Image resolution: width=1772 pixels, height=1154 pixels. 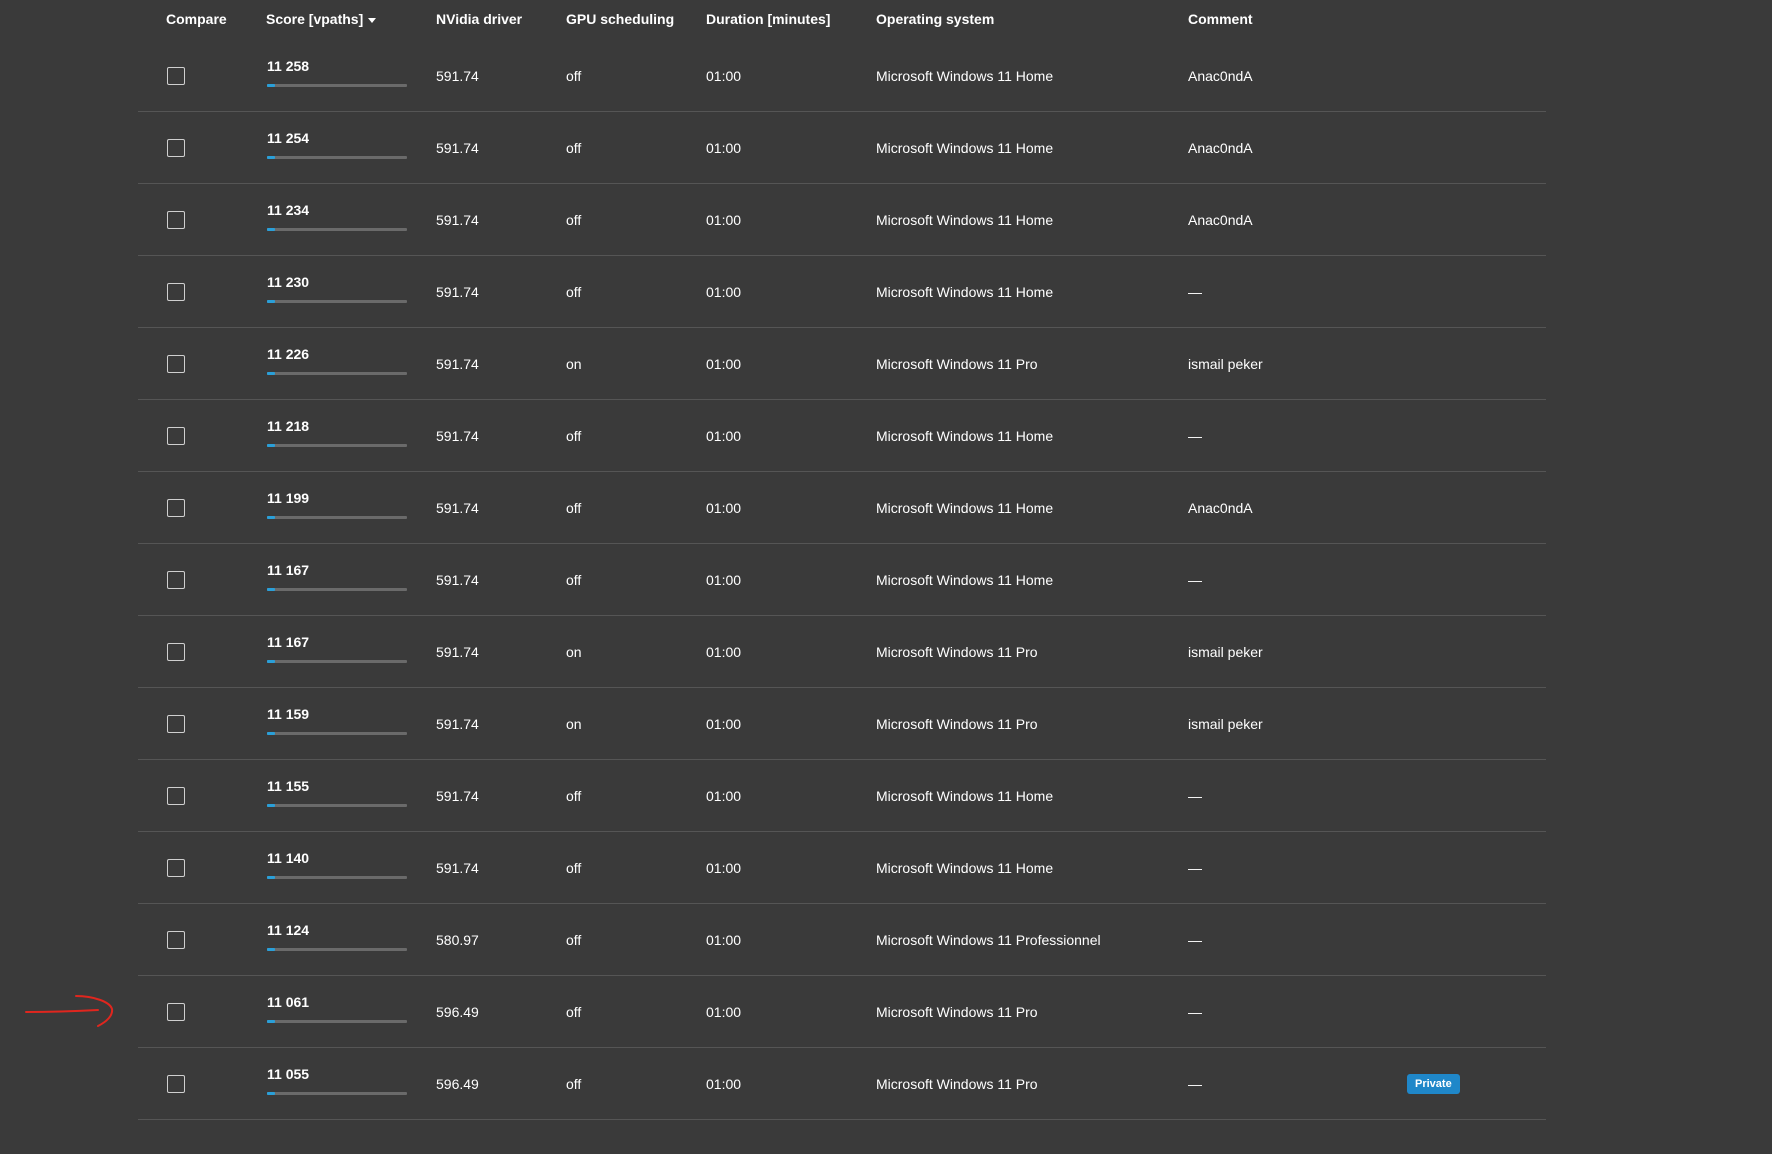 I want to click on score-value: 11 140, so click(x=337, y=859).